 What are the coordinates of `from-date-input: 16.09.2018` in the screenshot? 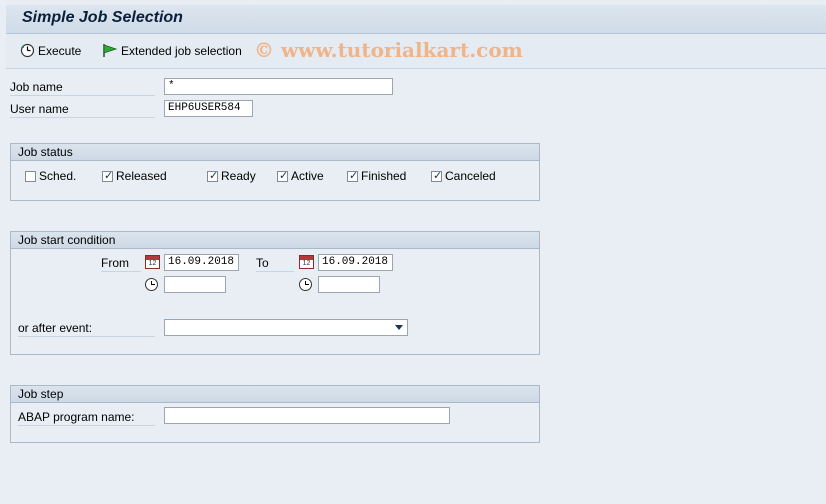 It's located at (201, 262).